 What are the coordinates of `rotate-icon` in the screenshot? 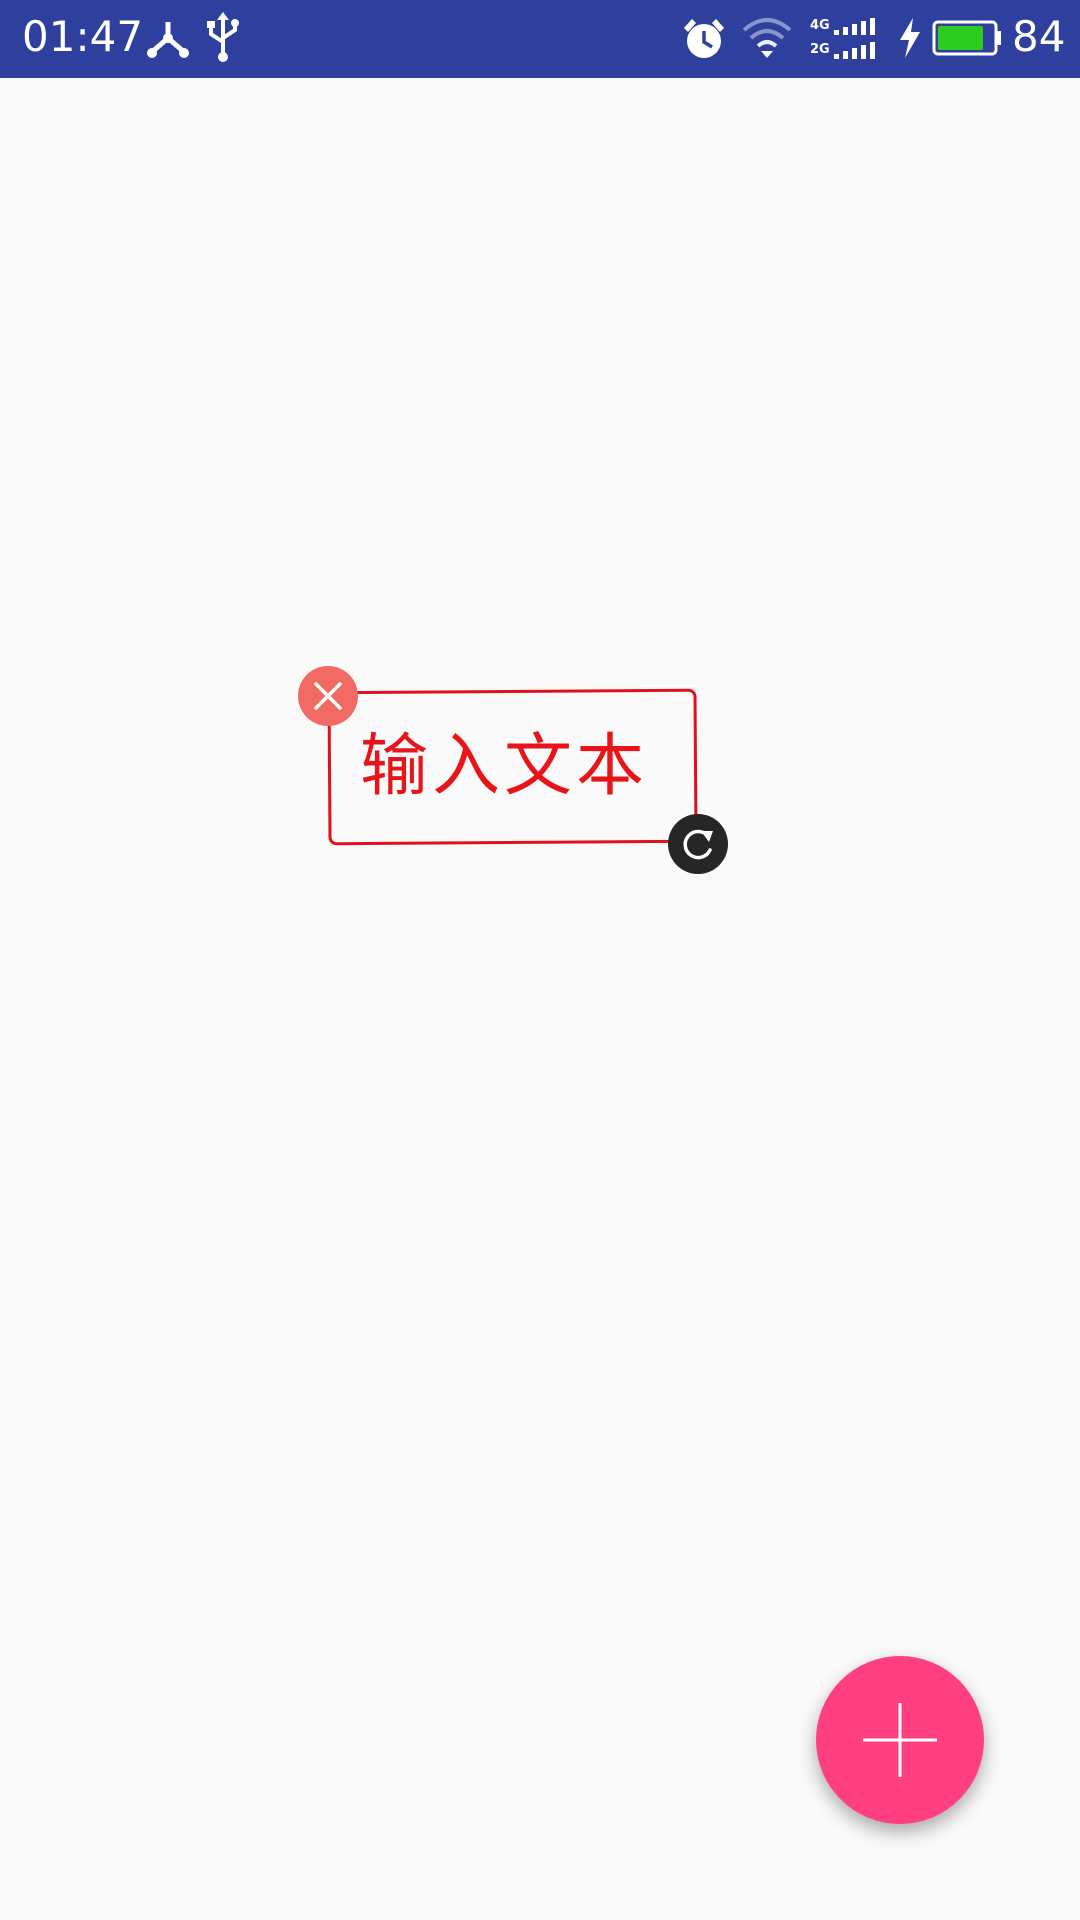 It's located at (698, 844).